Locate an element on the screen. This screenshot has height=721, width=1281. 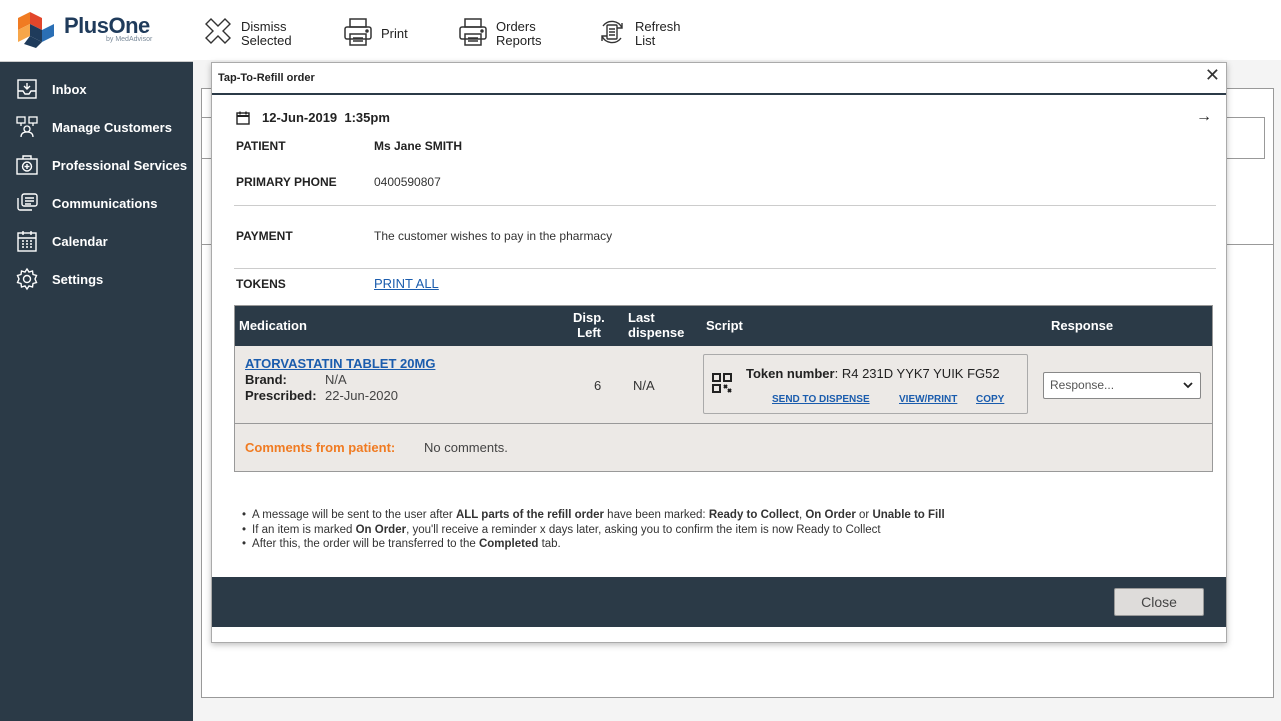
sidebar-item-professional-services: Professional Services is located at coordinates (96, 165).